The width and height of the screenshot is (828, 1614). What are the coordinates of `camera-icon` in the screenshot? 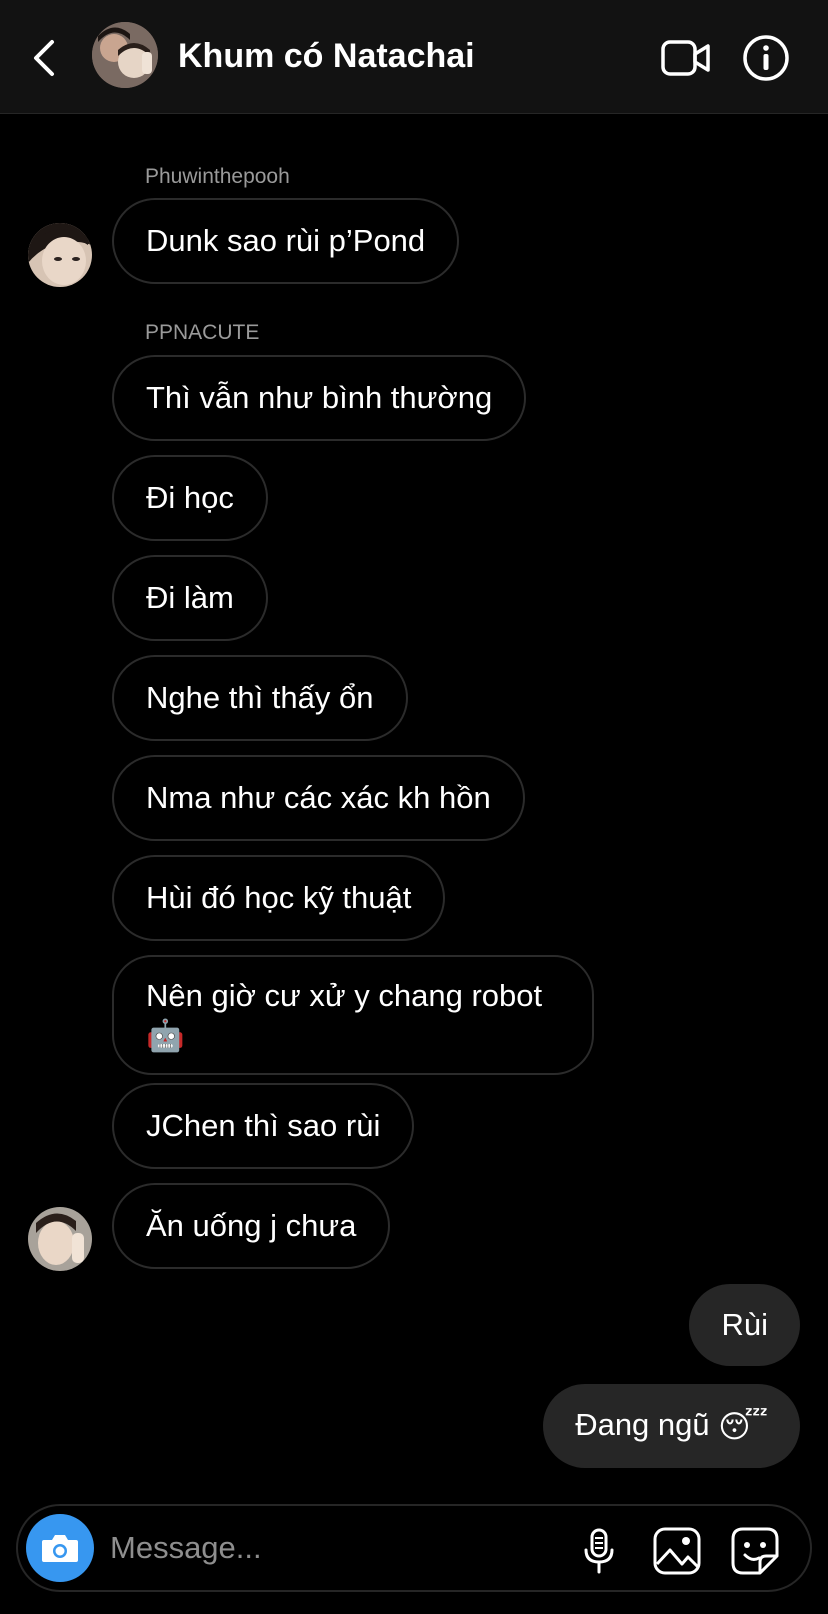 It's located at (60, 1548).